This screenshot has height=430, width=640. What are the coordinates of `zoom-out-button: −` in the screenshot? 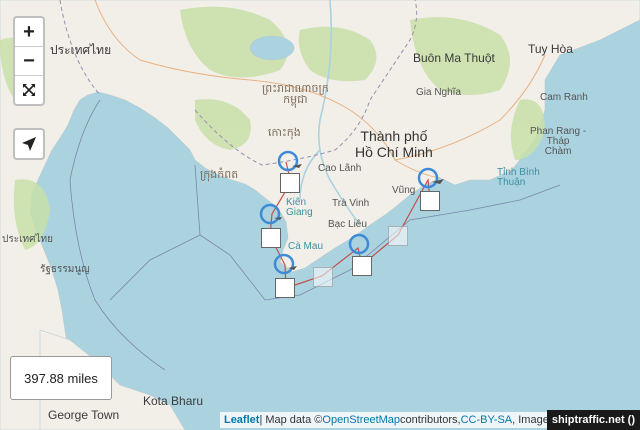 It's located at (29, 61).